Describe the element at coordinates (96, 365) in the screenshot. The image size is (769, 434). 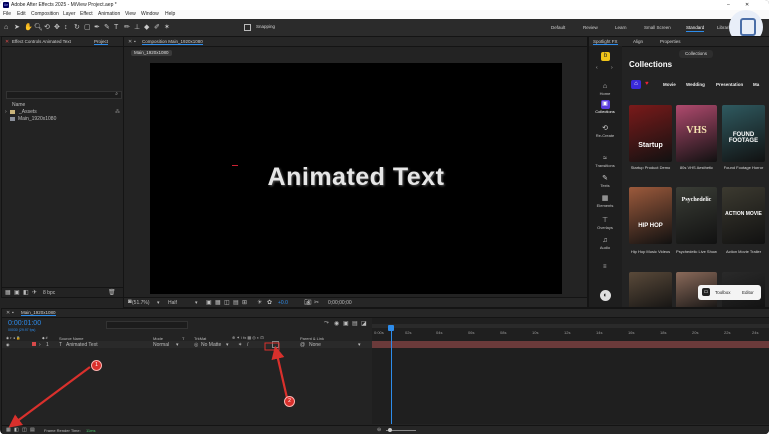
I see `annotation-badge-1: 1` at that location.